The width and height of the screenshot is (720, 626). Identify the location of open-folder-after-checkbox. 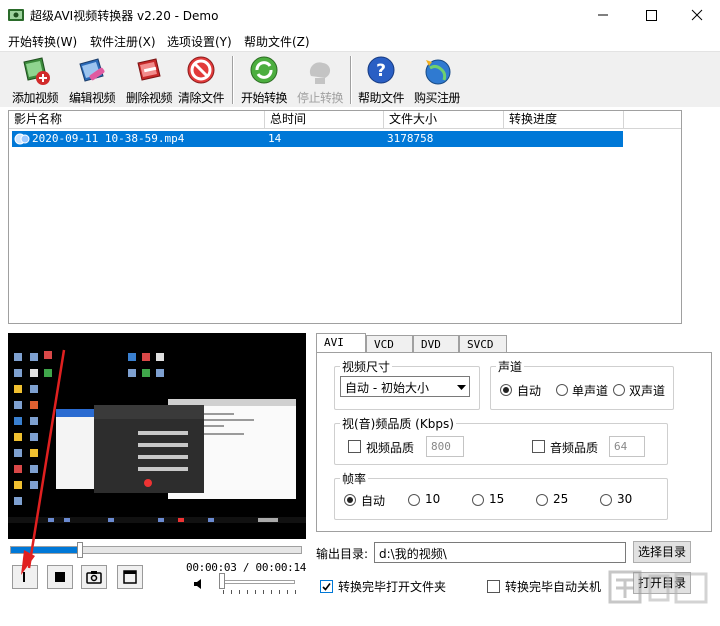
(326, 586).